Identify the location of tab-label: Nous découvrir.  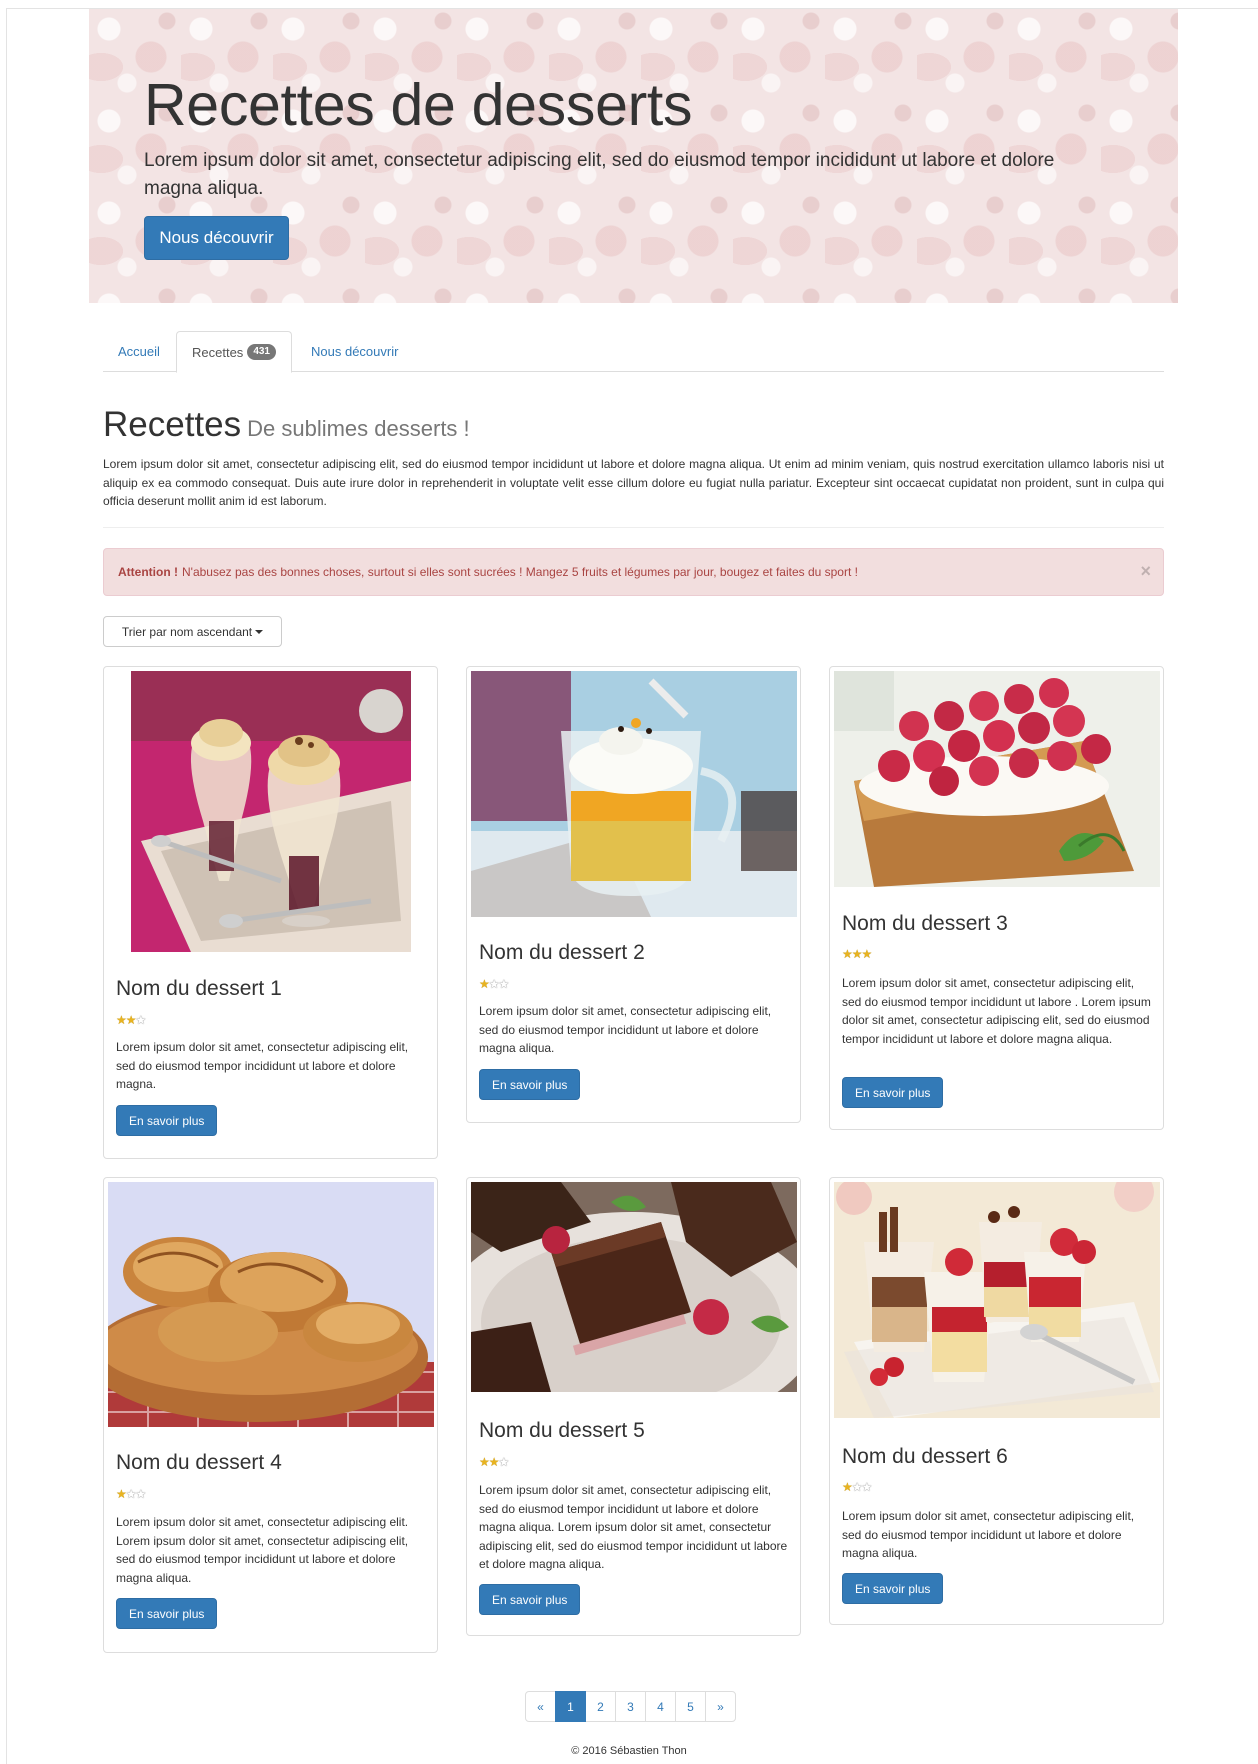
(355, 351).